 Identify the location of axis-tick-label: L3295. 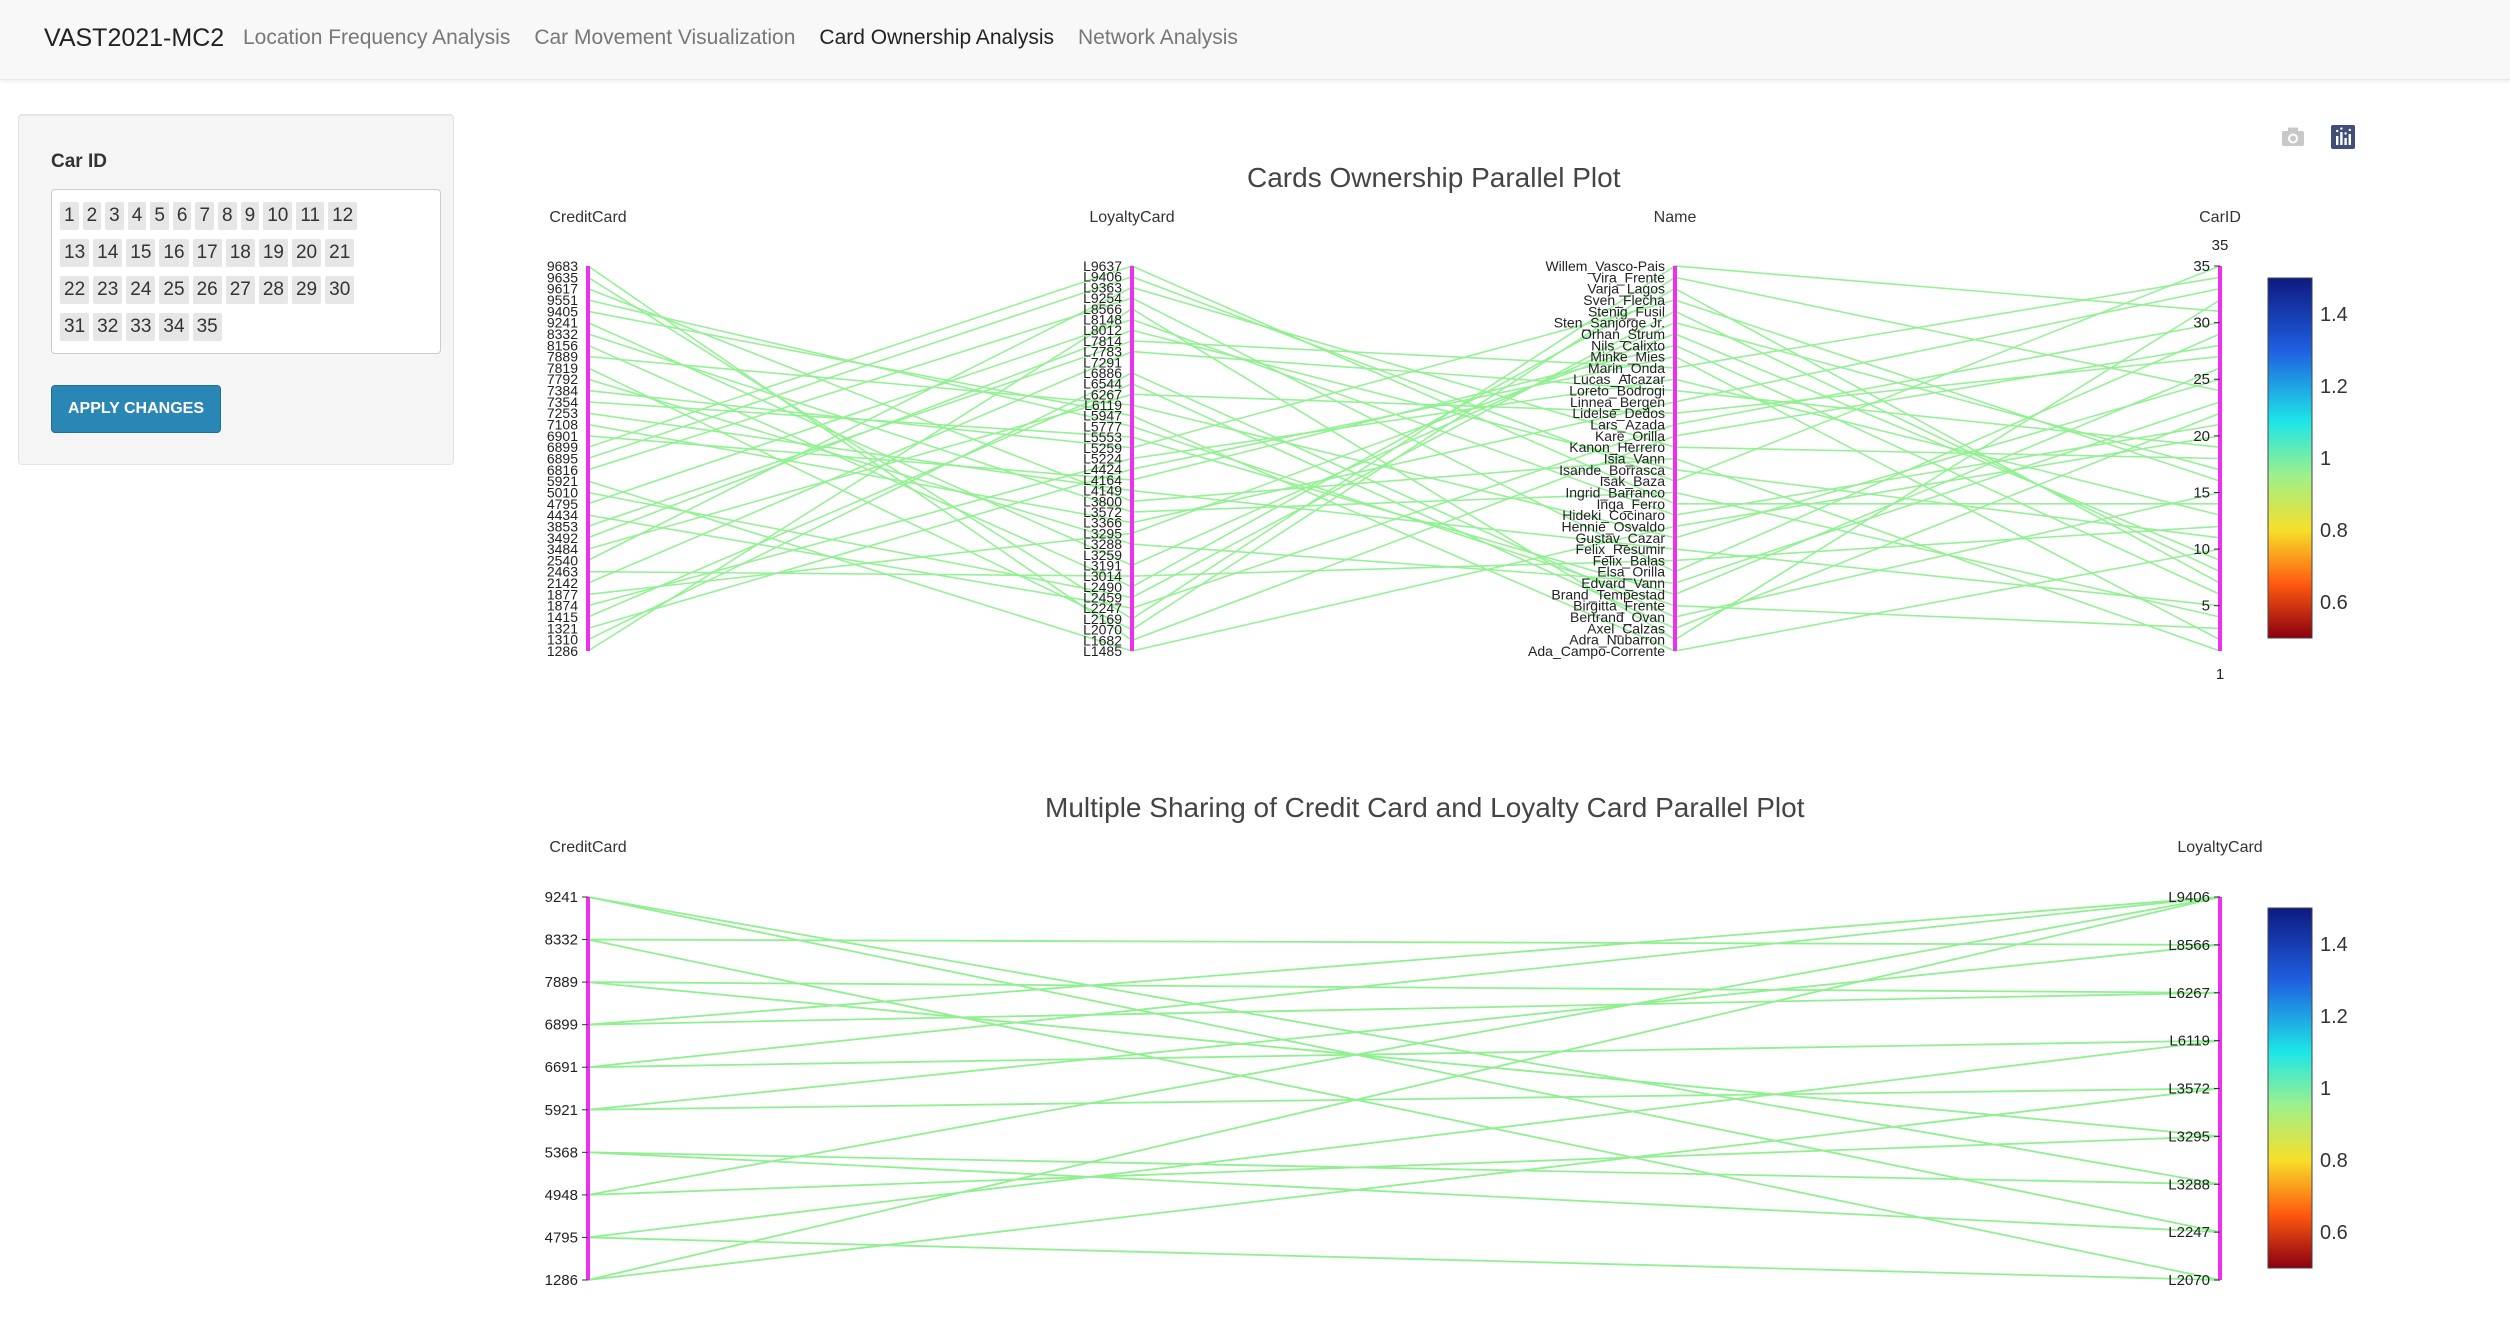
(2189, 1136).